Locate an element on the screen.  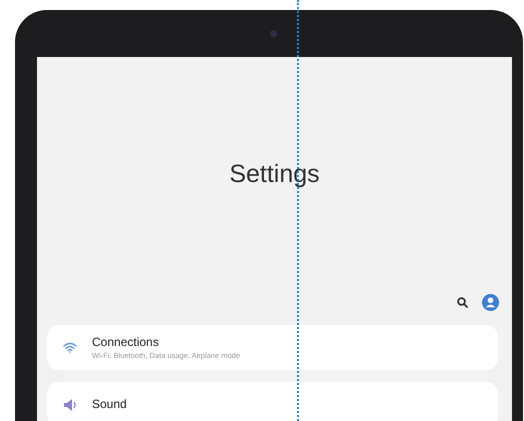
screen-title: Settings is located at coordinates (274, 174).